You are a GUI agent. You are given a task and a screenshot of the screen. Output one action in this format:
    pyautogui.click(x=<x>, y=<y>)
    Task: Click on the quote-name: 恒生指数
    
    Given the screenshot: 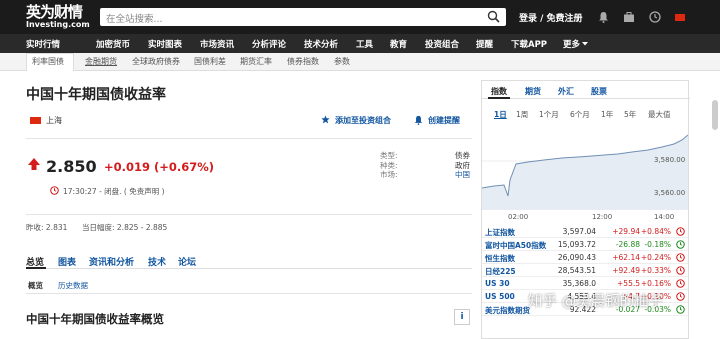 What is the action you would take?
    pyautogui.click(x=500, y=258)
    